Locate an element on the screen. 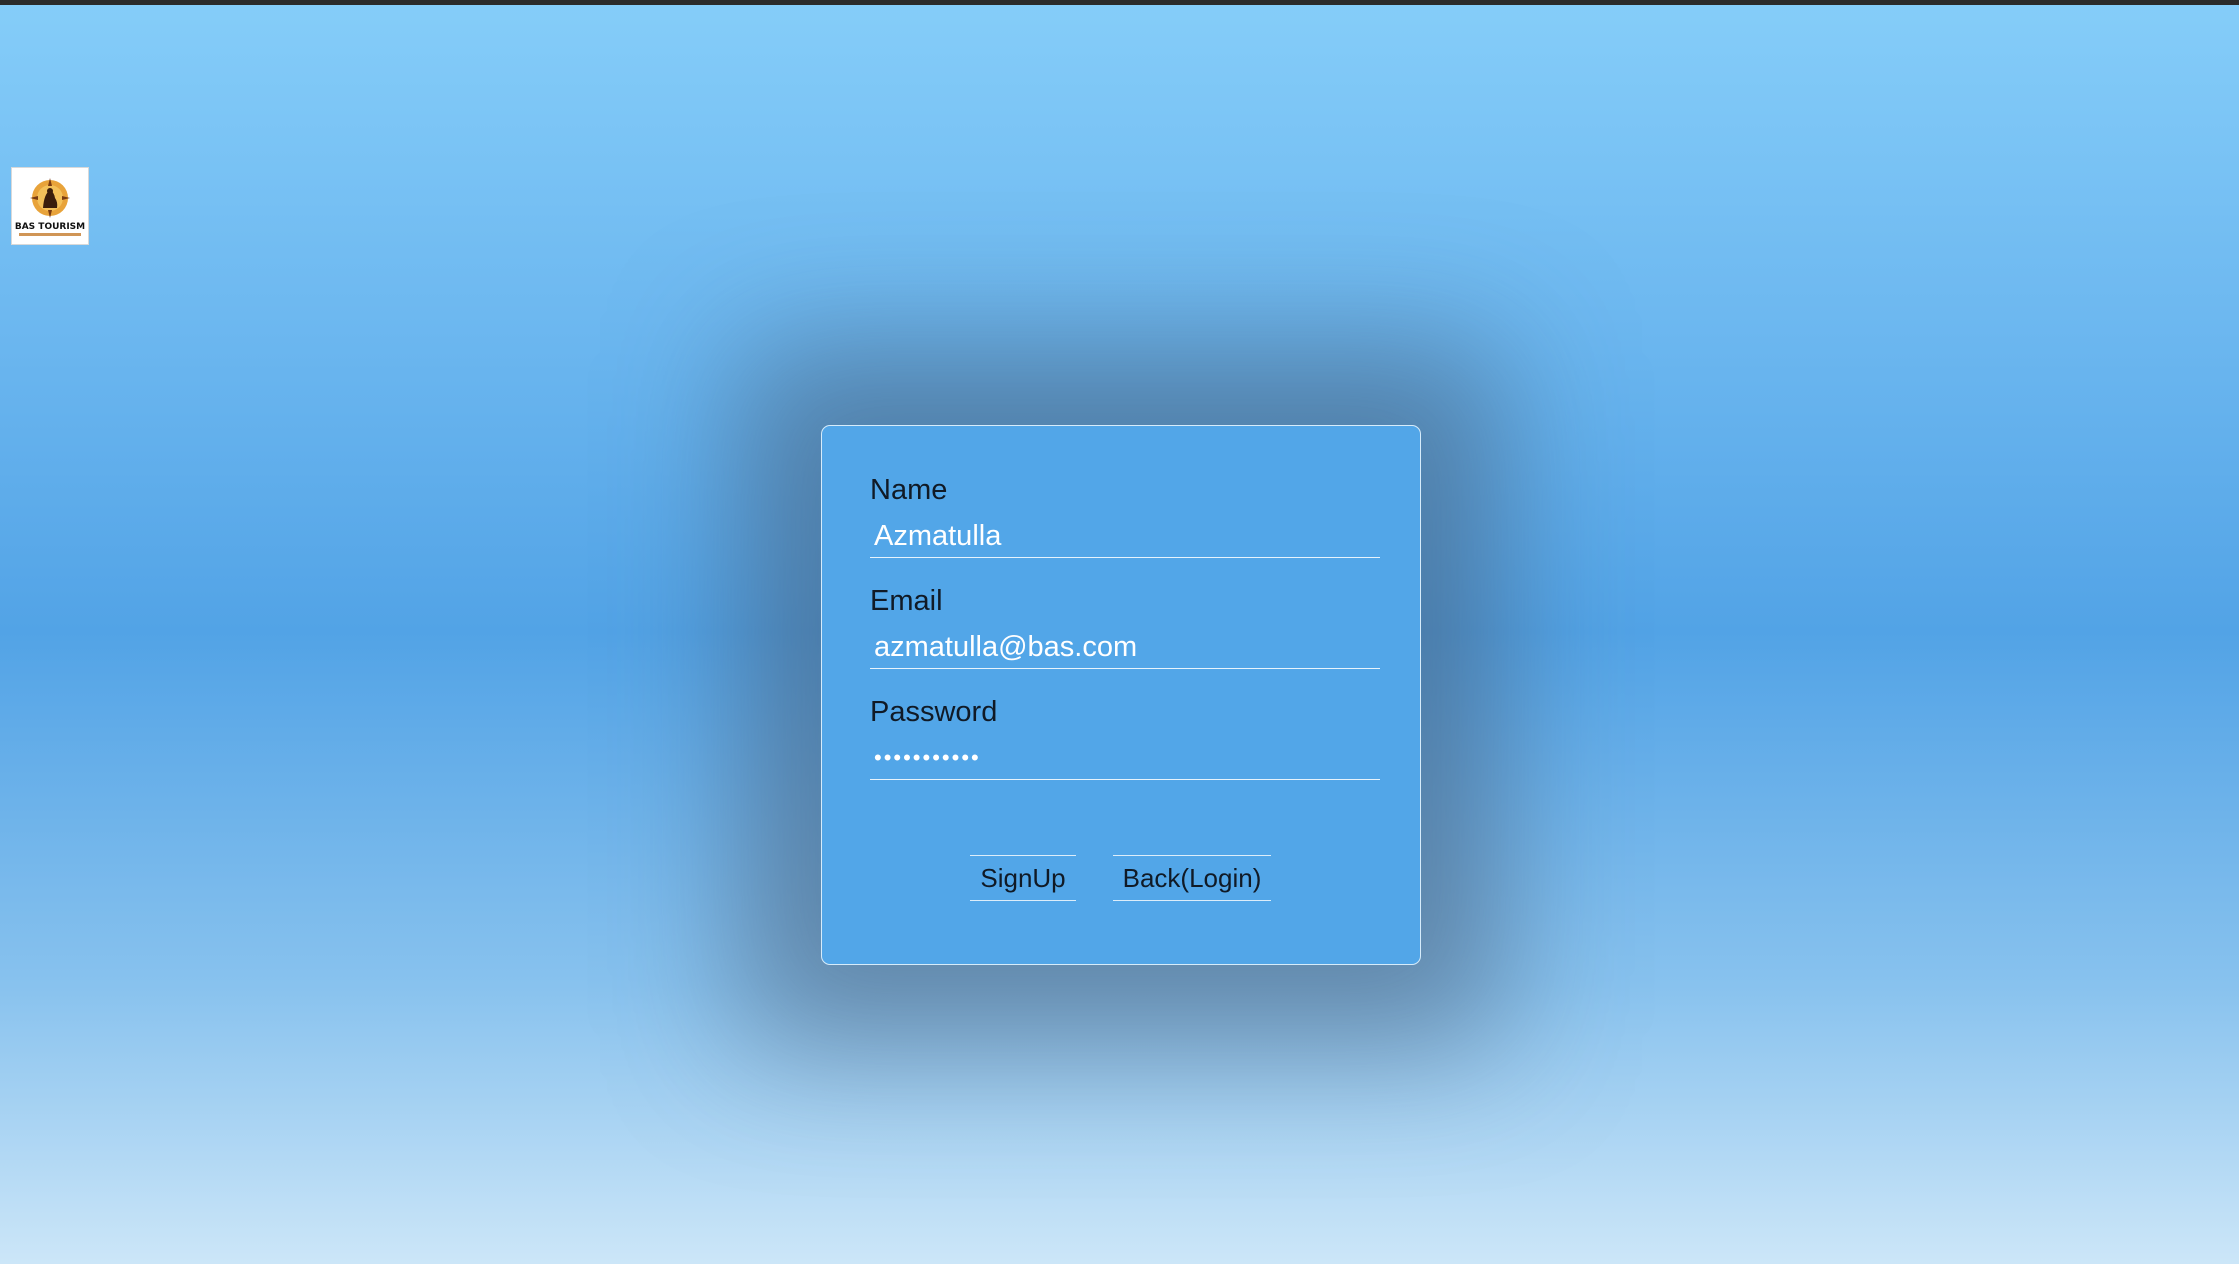  compass-emblem-icon is located at coordinates (50, 198).